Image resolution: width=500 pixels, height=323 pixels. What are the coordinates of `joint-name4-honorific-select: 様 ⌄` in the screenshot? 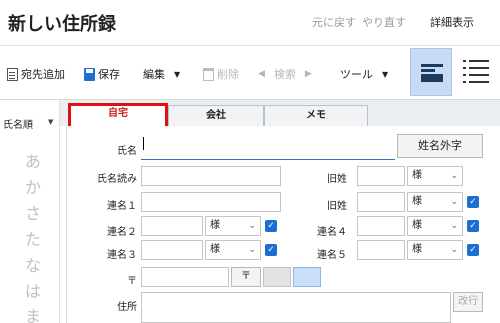 It's located at (435, 226).